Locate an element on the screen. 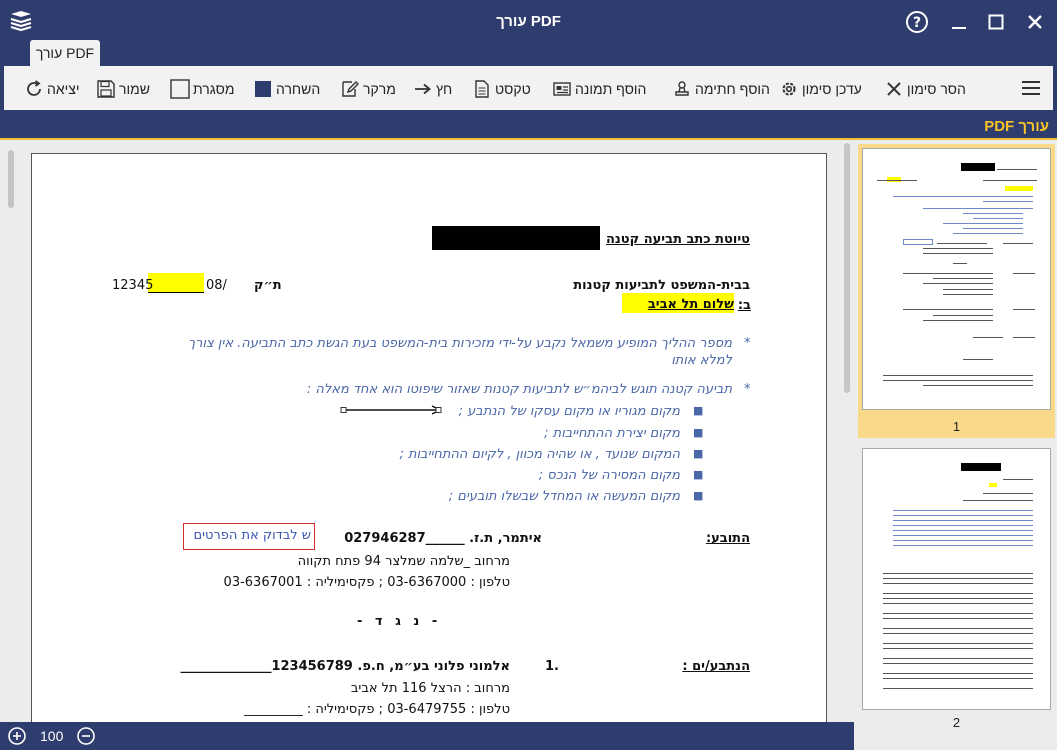 The height and width of the screenshot is (750, 1057). doc-heading: טיוטת כתב תביעה קטנה is located at coordinates (677, 239).